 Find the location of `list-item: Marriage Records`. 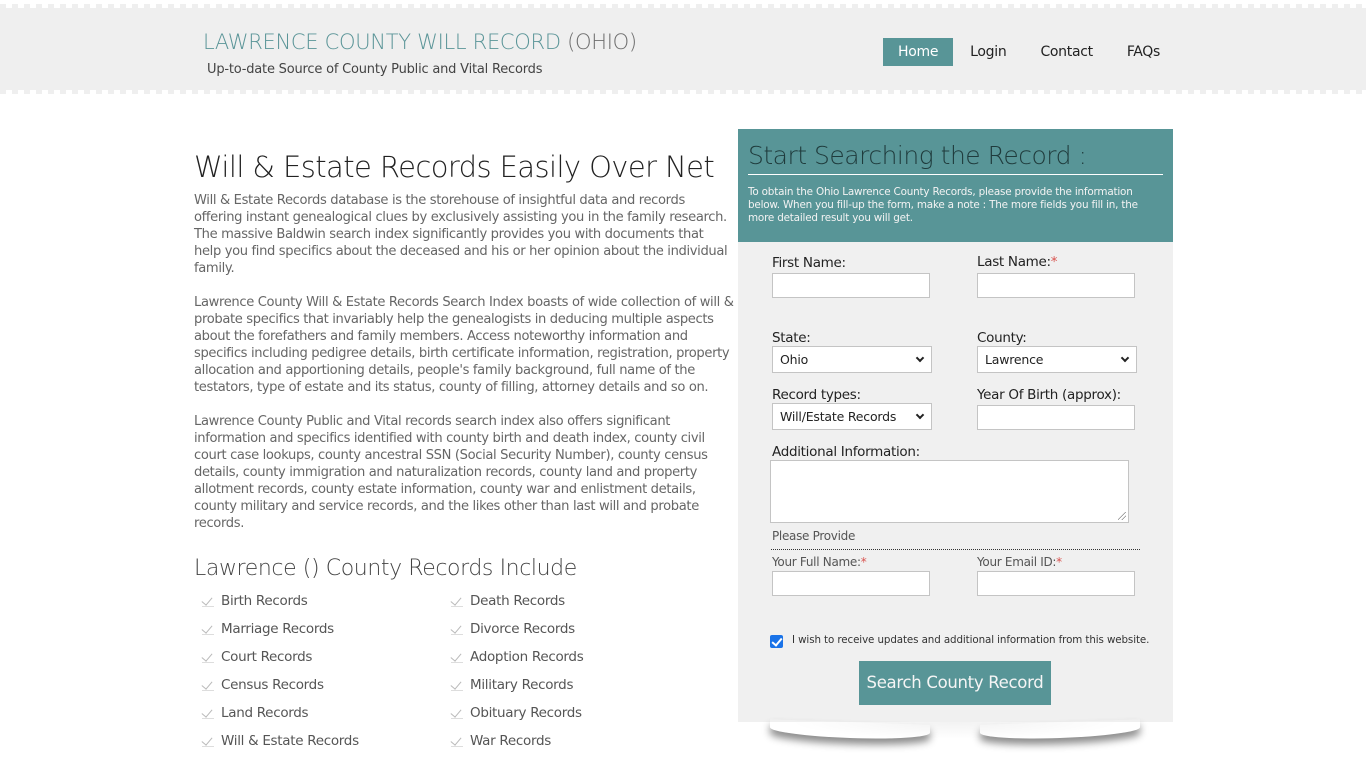

list-item: Marriage Records is located at coordinates (325, 629).